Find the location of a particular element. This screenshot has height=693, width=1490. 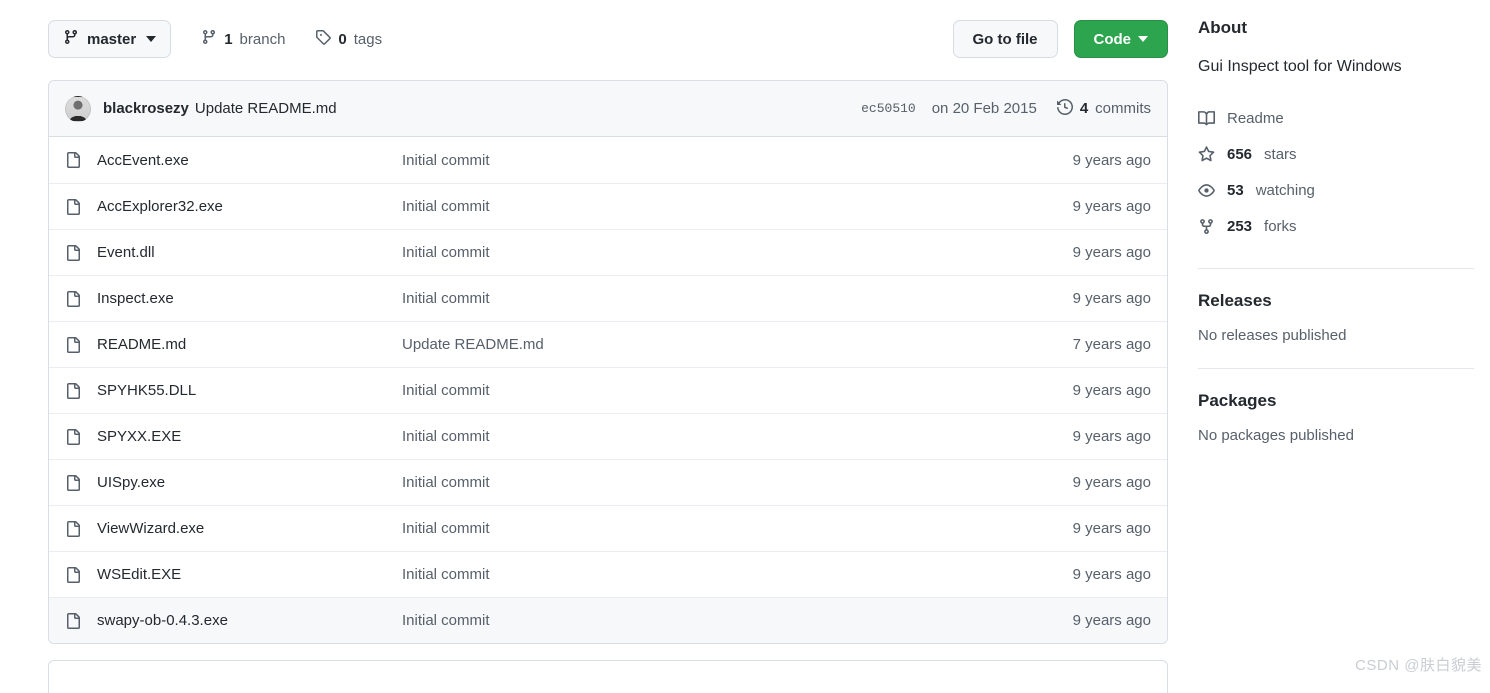

file-name-link: WSEdit.EXE is located at coordinates (249, 574).